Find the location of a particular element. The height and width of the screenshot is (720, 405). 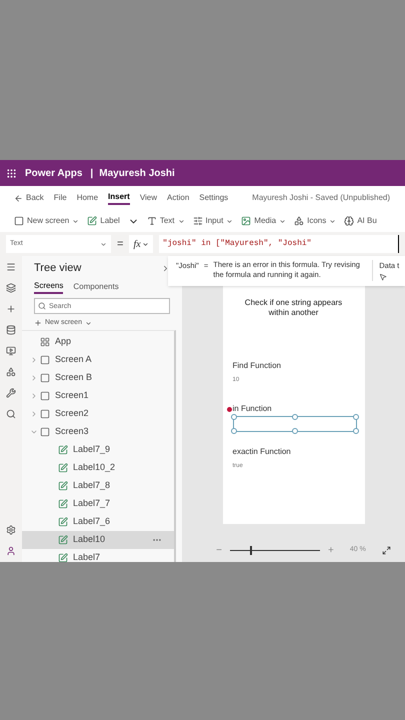

tree-item: Label10 is located at coordinates (98, 540).